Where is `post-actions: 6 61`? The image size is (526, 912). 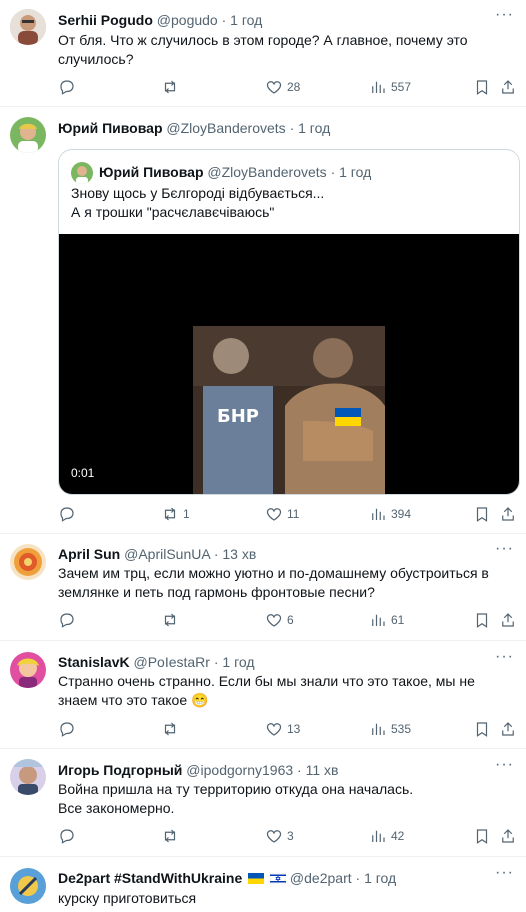
post-actions: 6 61 is located at coordinates (288, 620).